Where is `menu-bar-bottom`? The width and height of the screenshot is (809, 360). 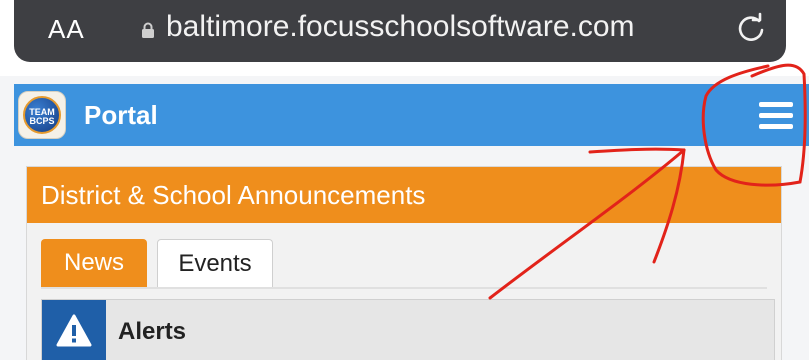
menu-bar-bottom is located at coordinates (776, 126).